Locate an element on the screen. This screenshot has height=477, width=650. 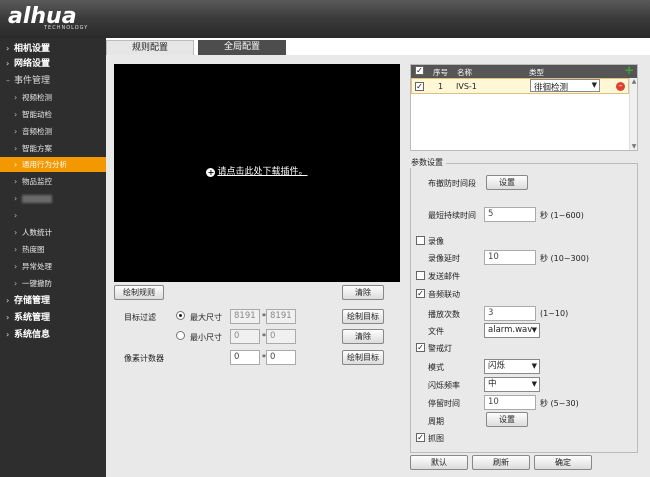
chevron-down-icon: – is located at coordinates (8, 80).